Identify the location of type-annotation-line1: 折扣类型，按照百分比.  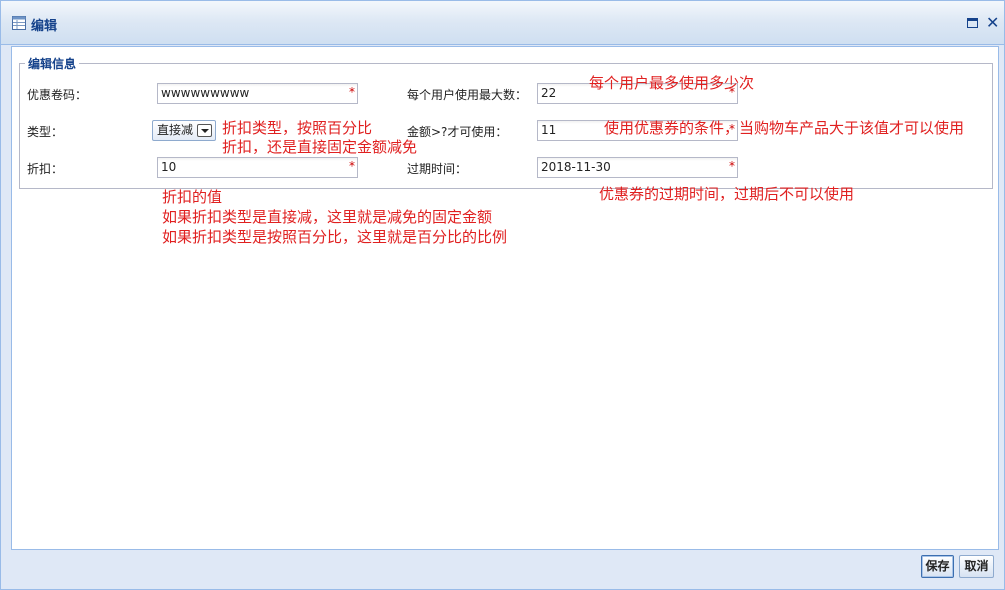
(297, 128).